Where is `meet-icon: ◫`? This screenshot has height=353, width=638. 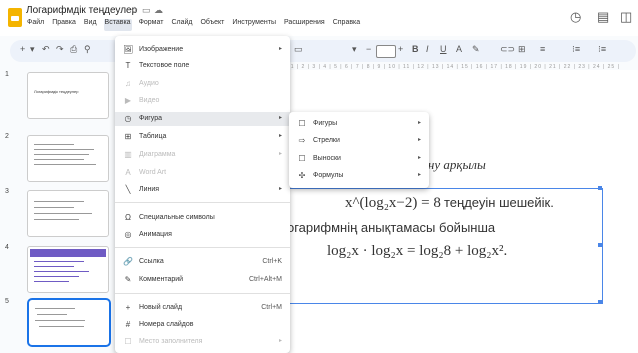
meet-icon: ◫ is located at coordinates (626, 17).